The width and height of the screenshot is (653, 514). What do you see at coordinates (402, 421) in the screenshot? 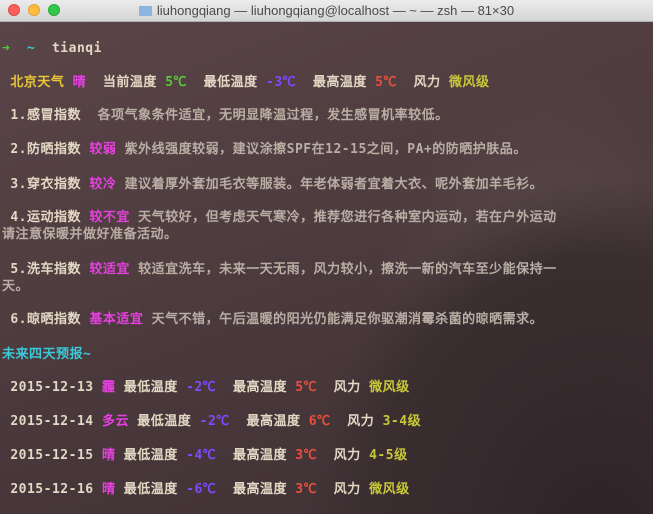
I see `wind: 3-4级` at bounding box center [402, 421].